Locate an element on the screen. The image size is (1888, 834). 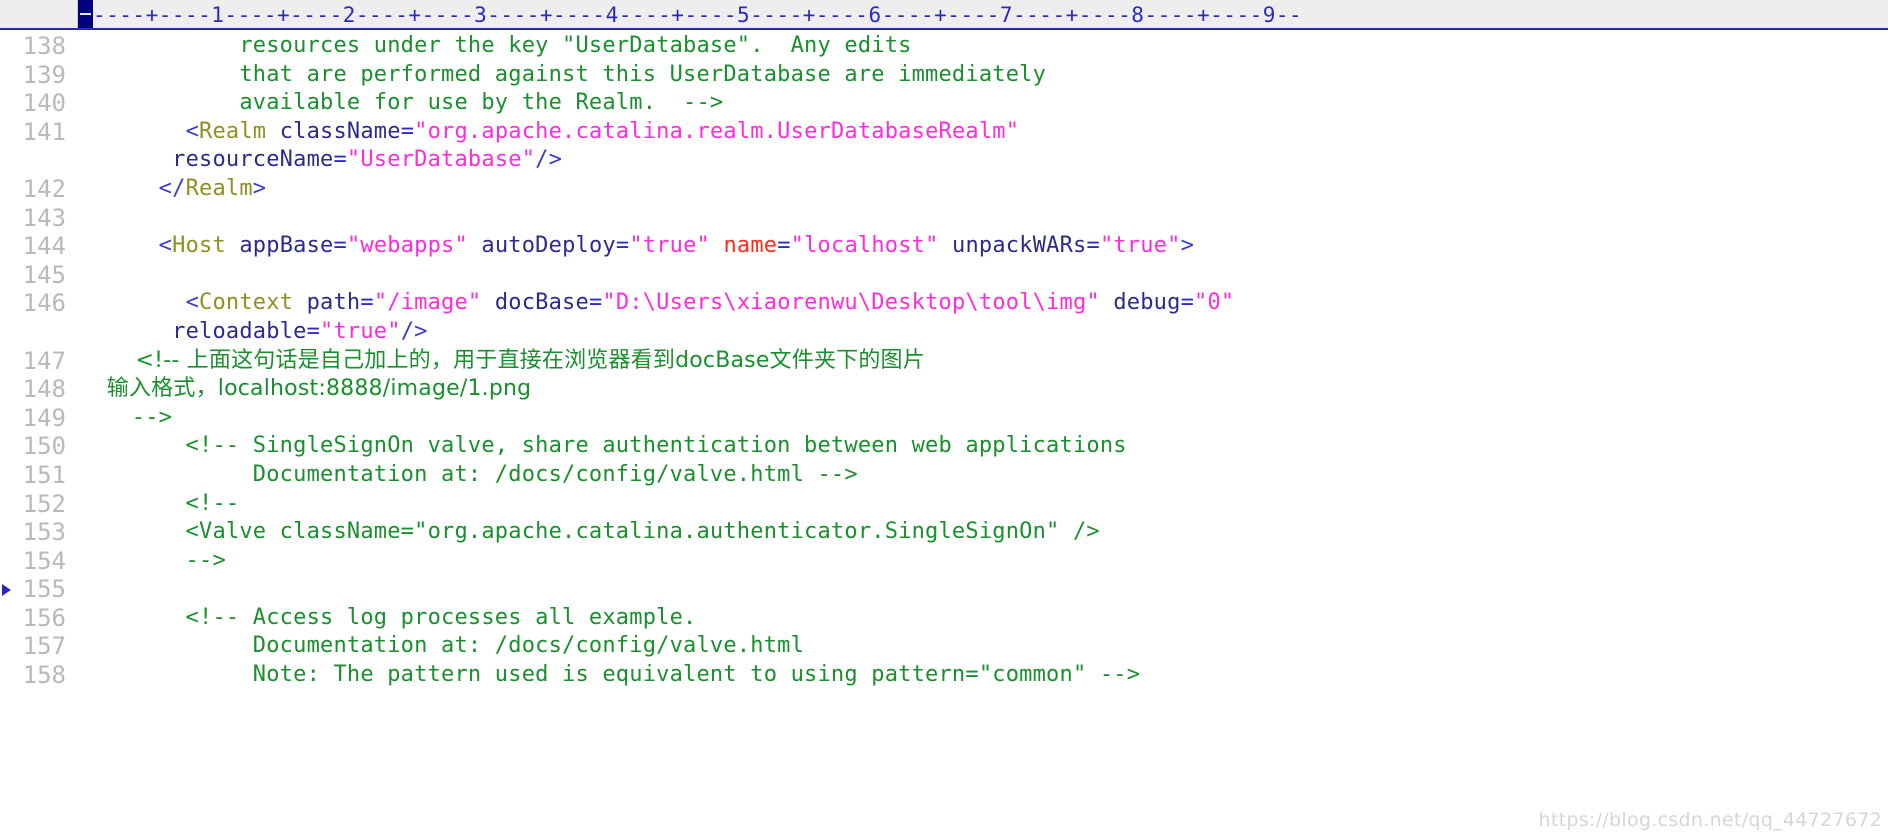
line-number: 143 is located at coordinates (39, 218).